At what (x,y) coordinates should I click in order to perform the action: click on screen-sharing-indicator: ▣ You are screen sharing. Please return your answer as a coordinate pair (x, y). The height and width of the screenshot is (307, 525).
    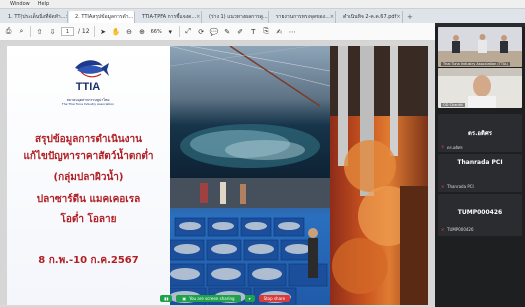
    Looking at the image, I should click on (208, 298).